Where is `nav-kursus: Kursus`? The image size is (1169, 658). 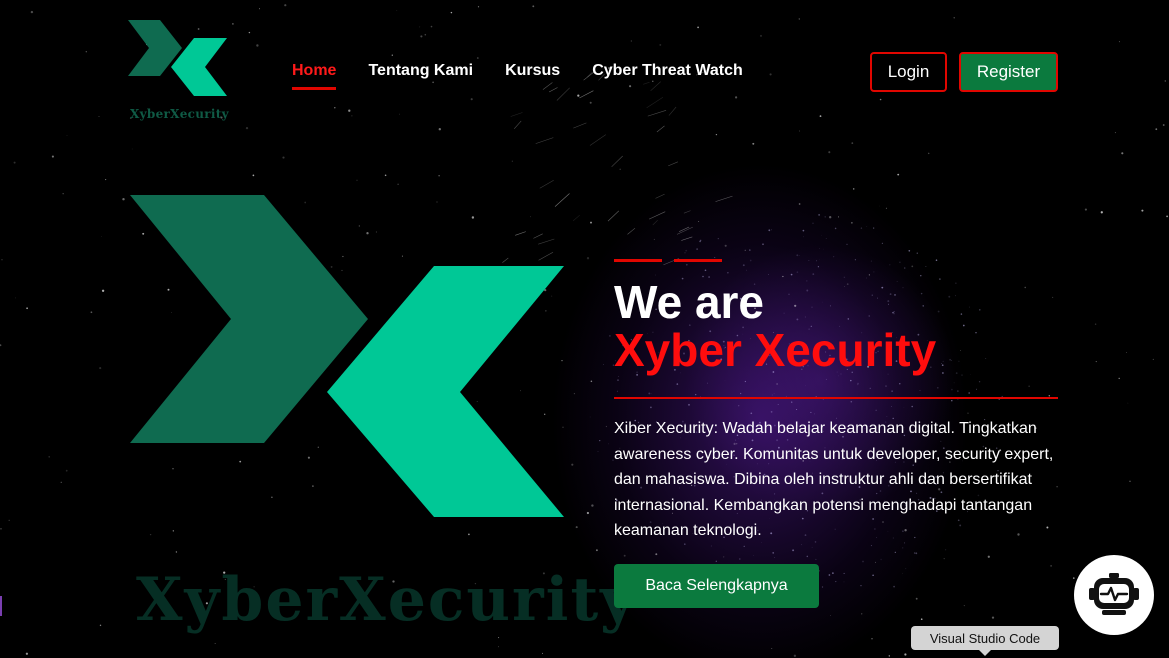
nav-kursus: Kursus is located at coordinates (532, 76).